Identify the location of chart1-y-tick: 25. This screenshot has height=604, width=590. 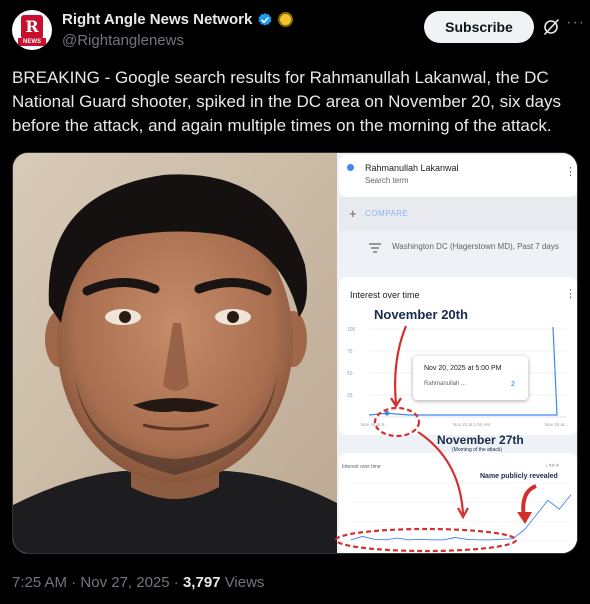
(350, 396).